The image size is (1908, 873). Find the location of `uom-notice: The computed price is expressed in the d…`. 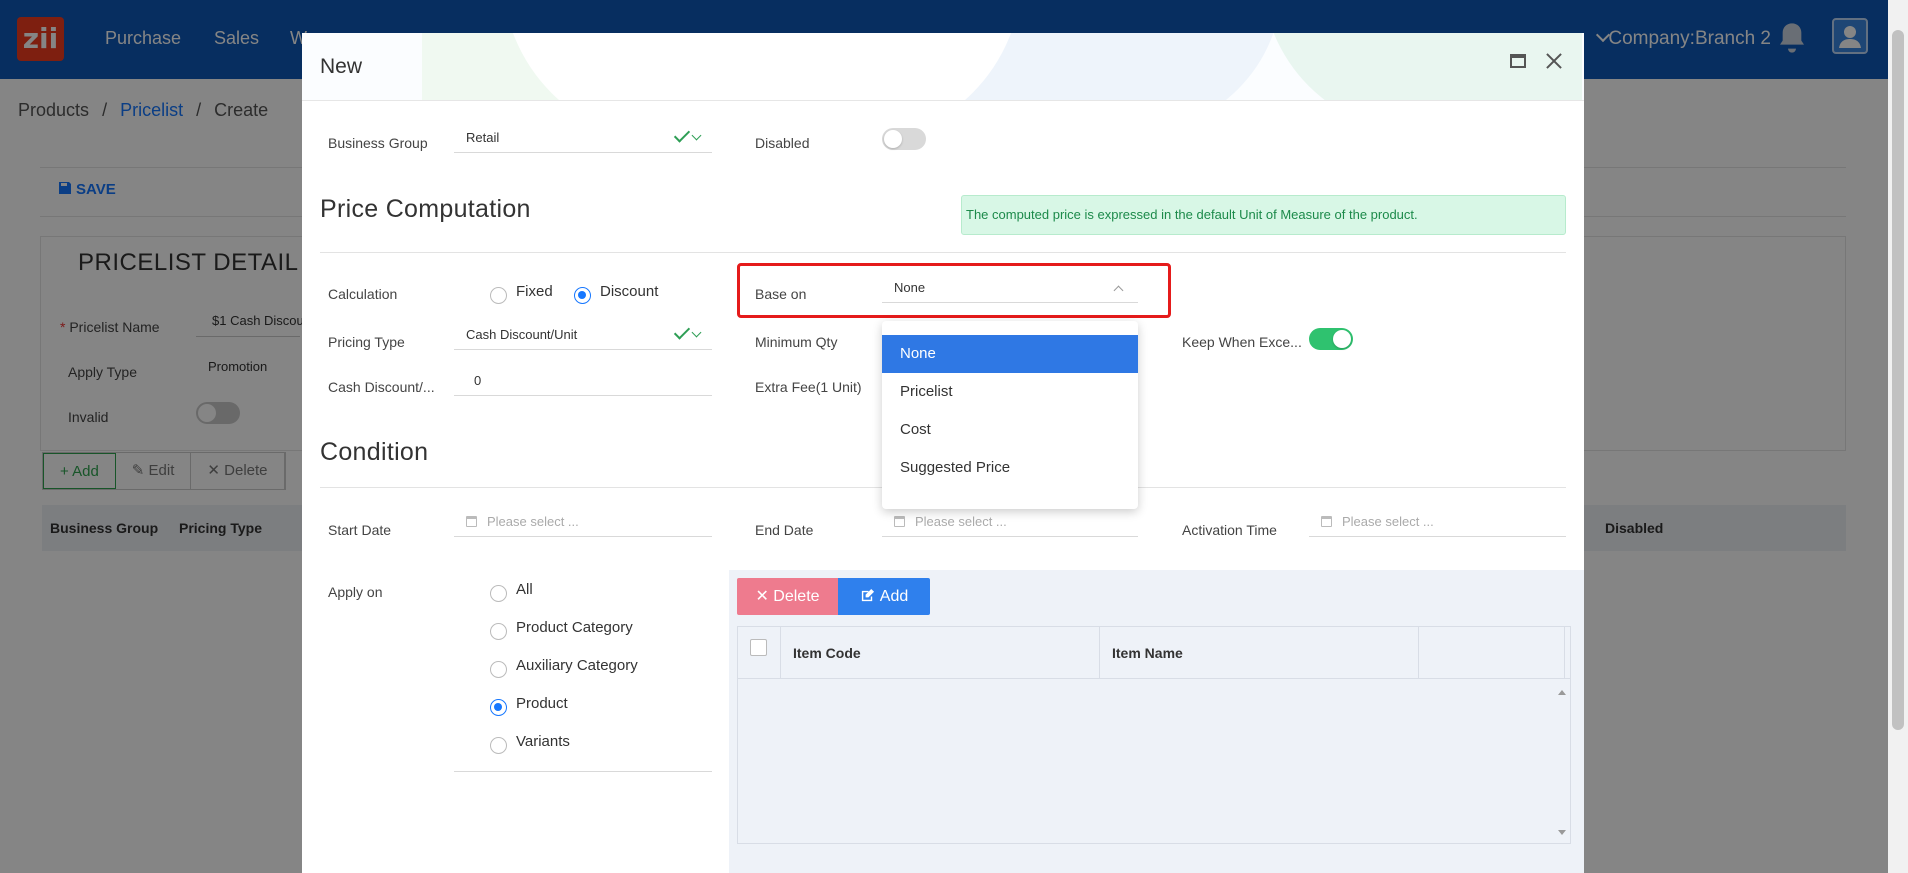

uom-notice: The computed price is expressed in the d… is located at coordinates (1263, 215).